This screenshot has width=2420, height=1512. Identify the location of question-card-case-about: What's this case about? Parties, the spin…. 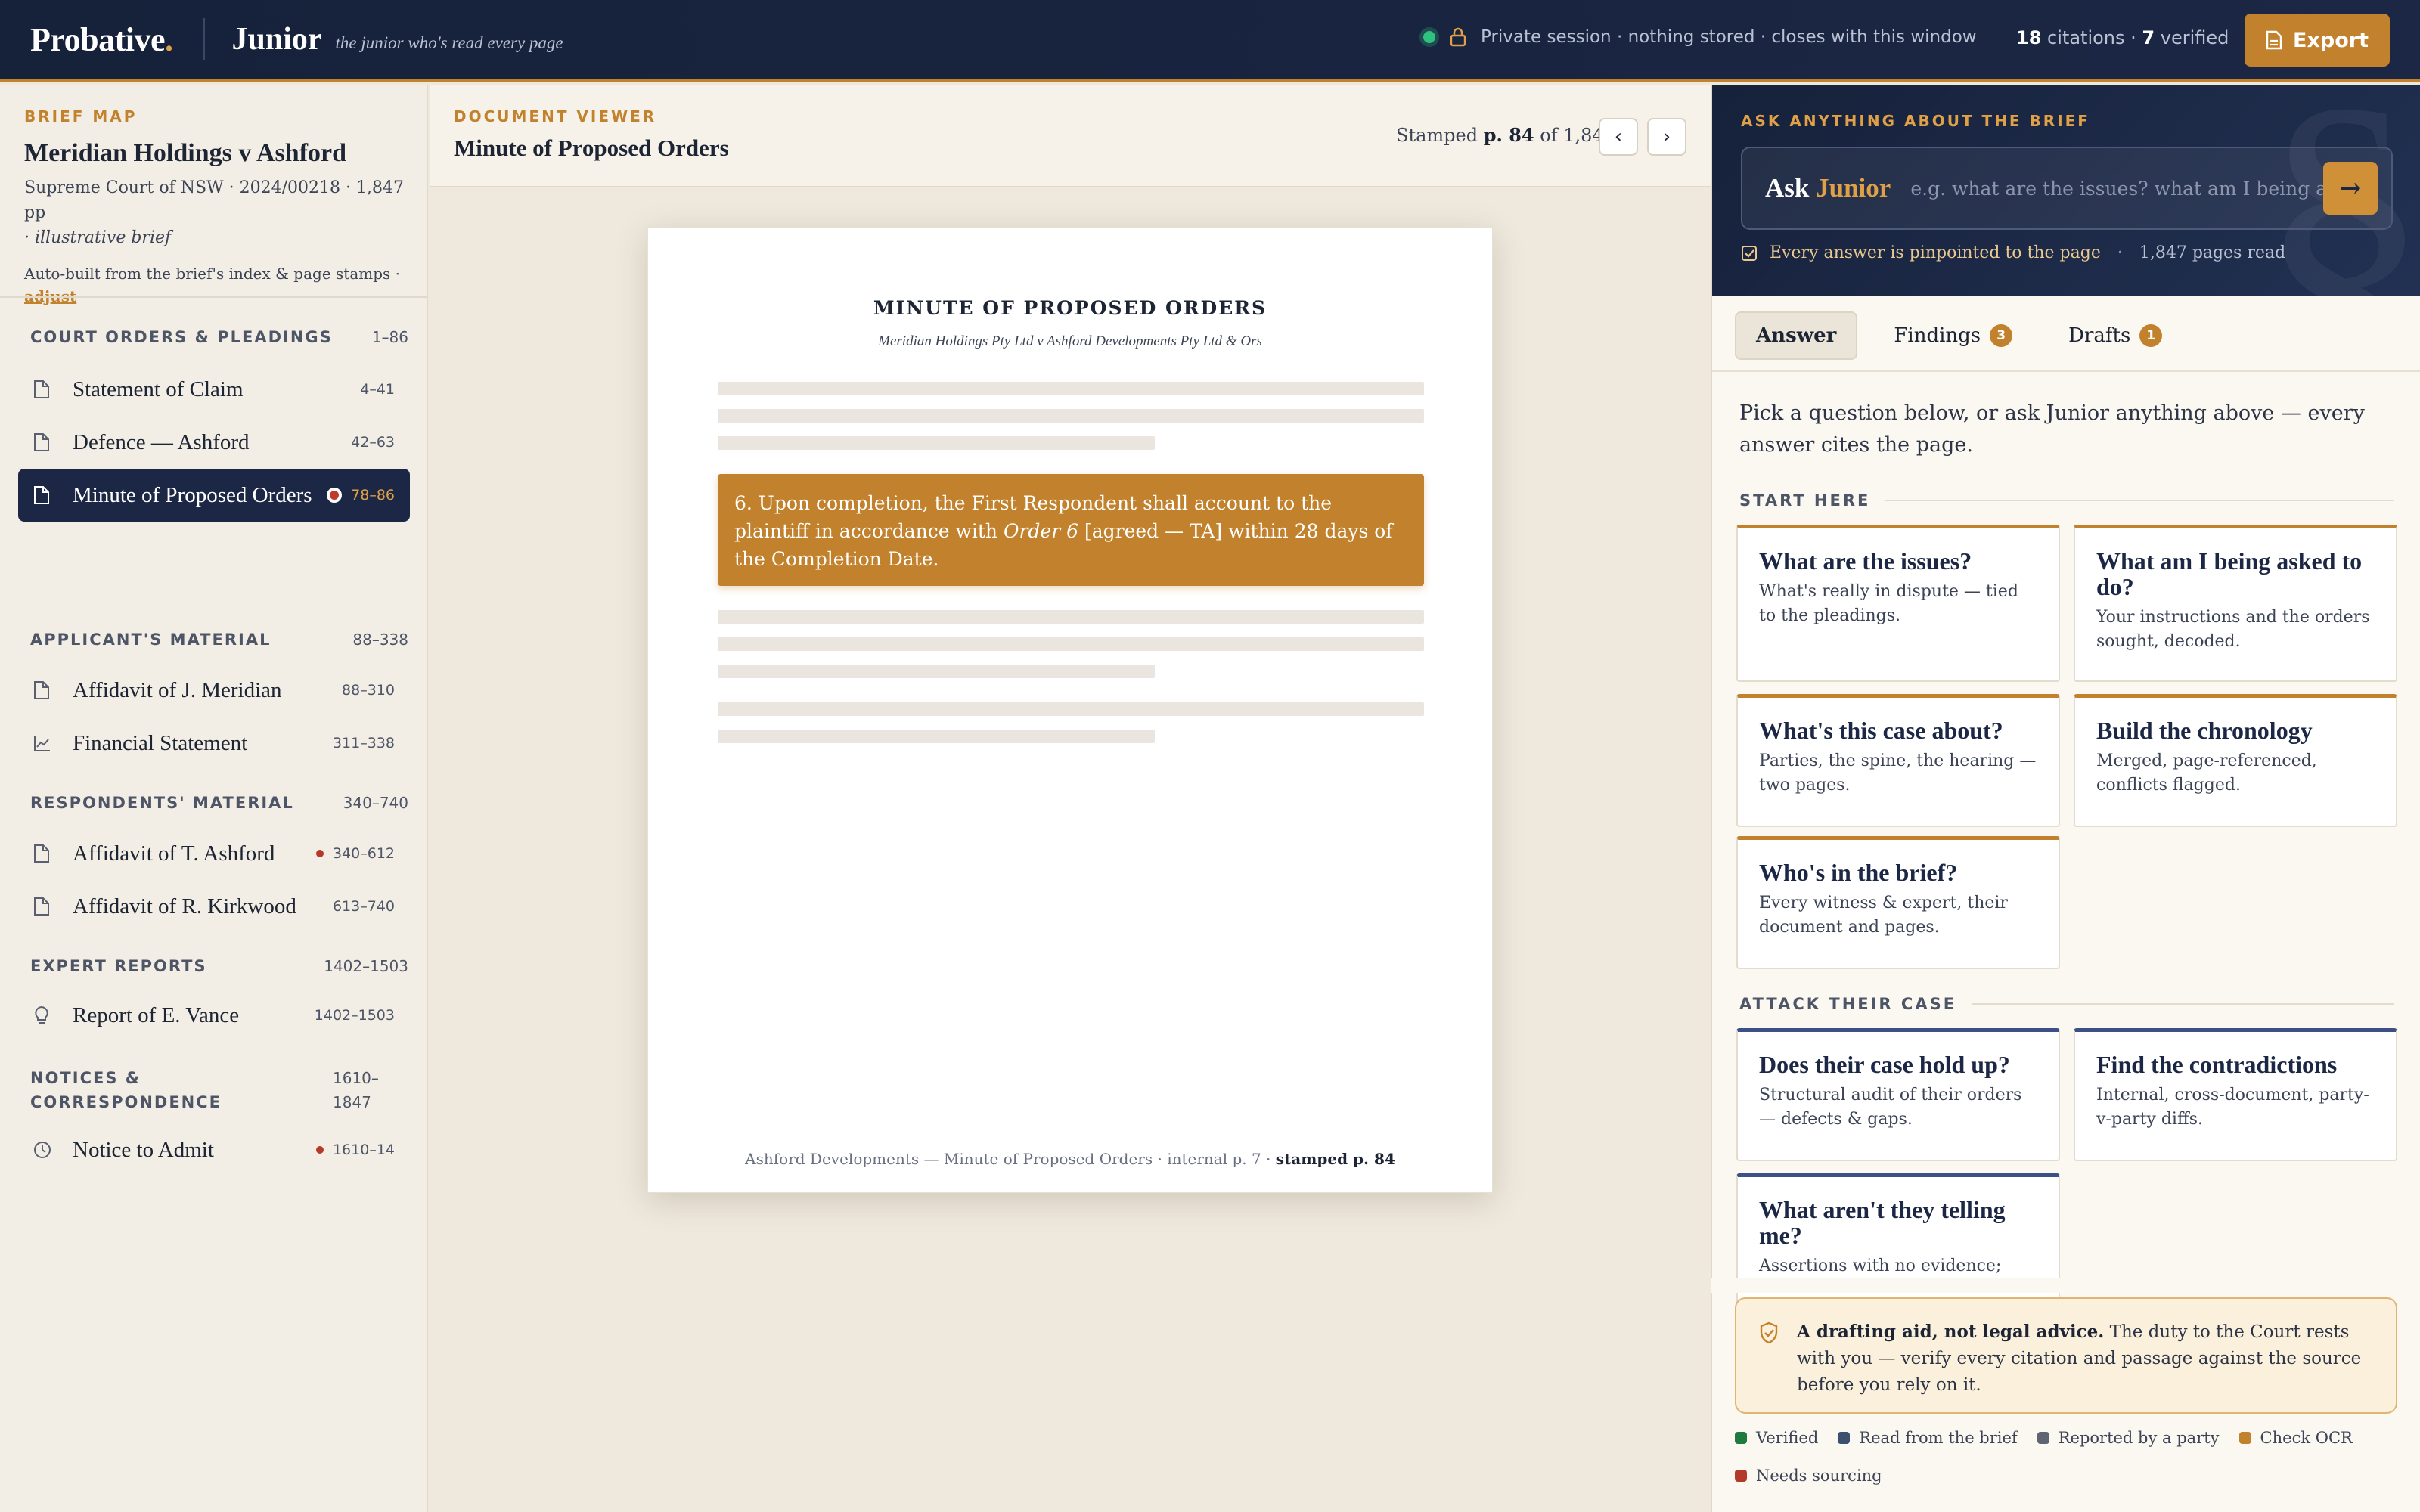
(1898, 760).